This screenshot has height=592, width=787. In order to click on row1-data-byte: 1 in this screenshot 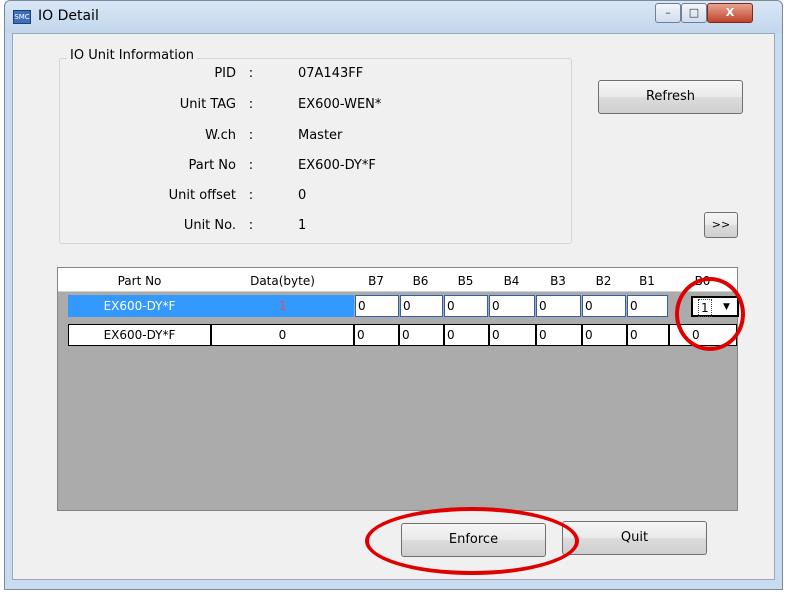, I will do `click(282, 306)`.